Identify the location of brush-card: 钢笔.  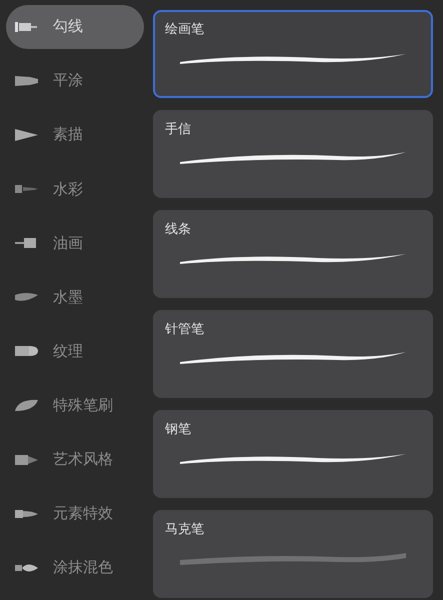
(293, 454).